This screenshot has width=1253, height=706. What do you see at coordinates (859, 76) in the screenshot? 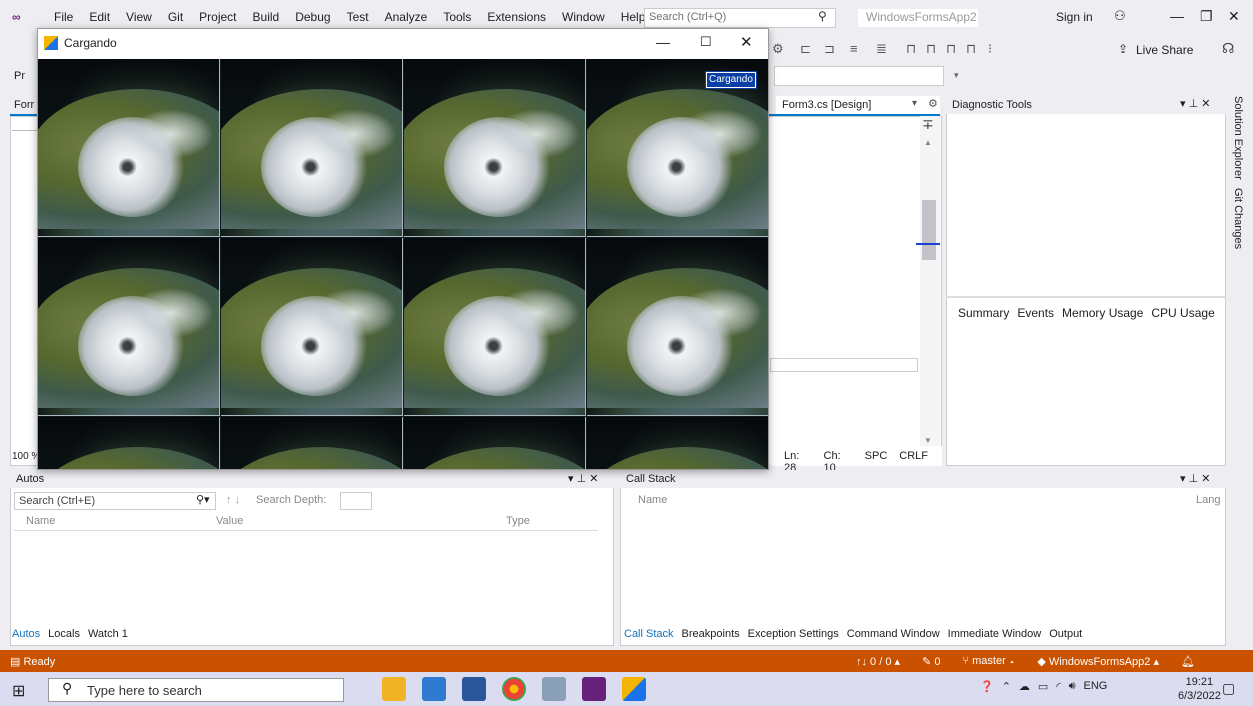
I see `properties-dropdown` at bounding box center [859, 76].